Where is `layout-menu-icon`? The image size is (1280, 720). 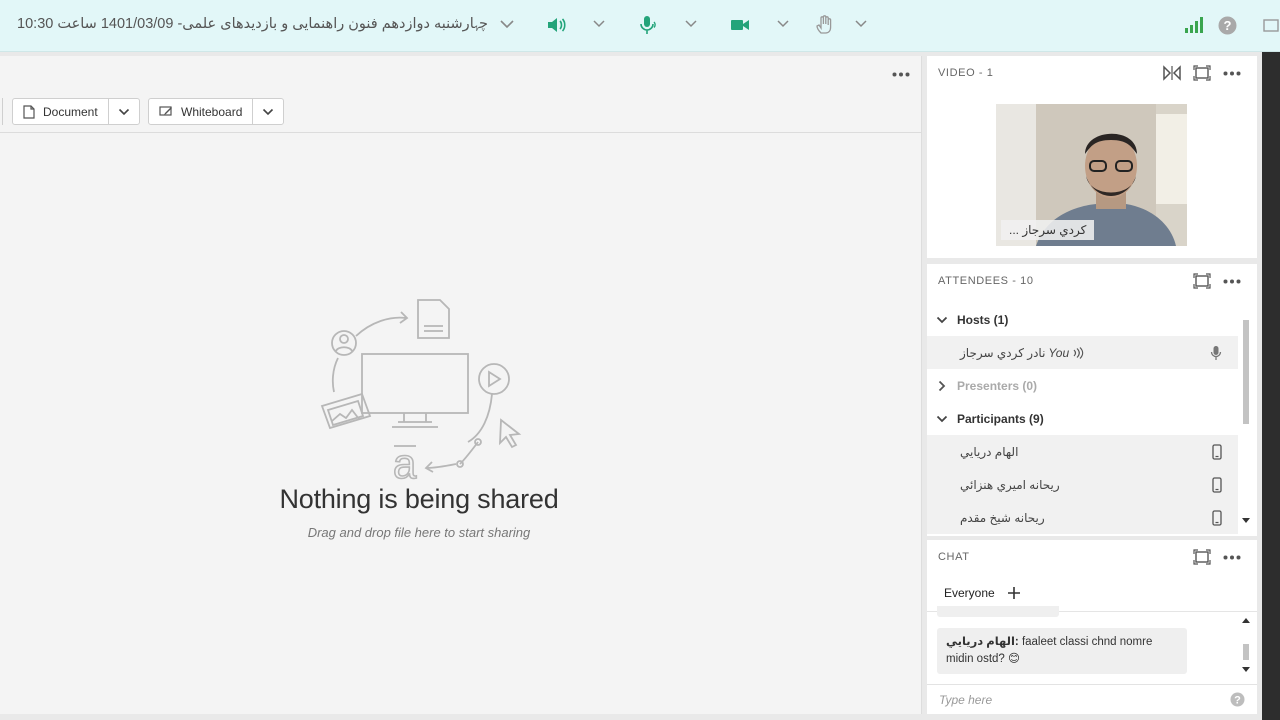 layout-menu-icon is located at coordinates (1271, 26).